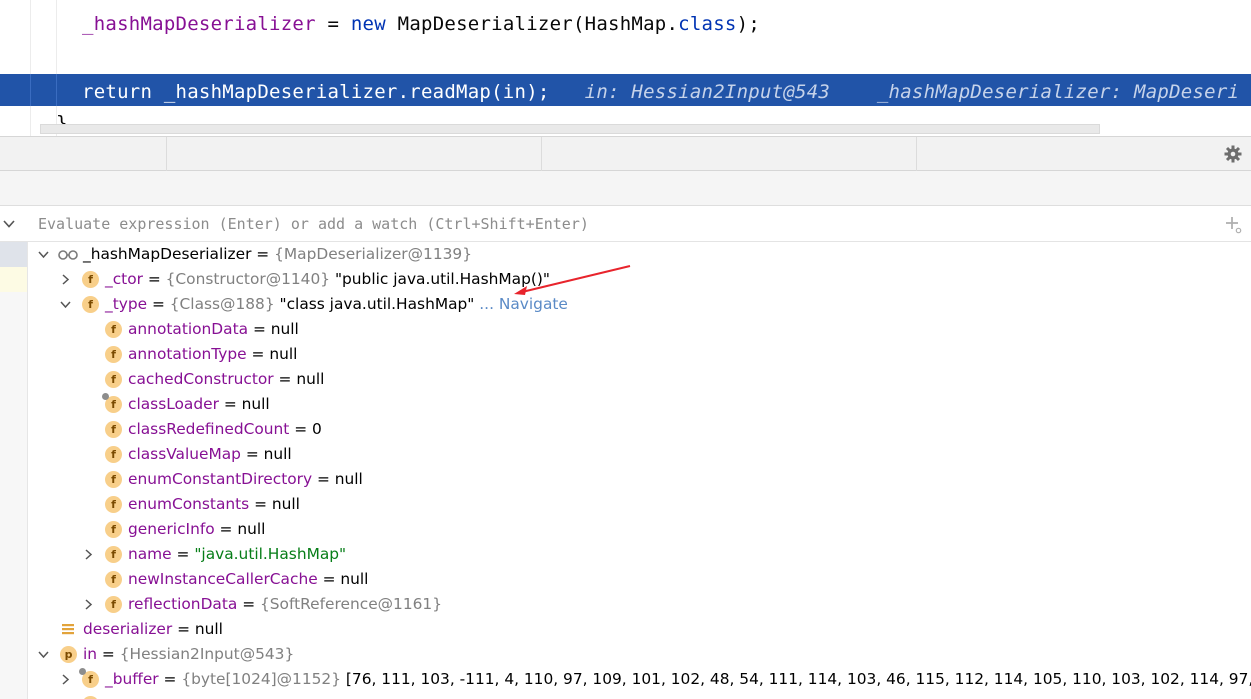  Describe the element at coordinates (639, 695) in the screenshot. I see `tree-row-partial: f` at that location.